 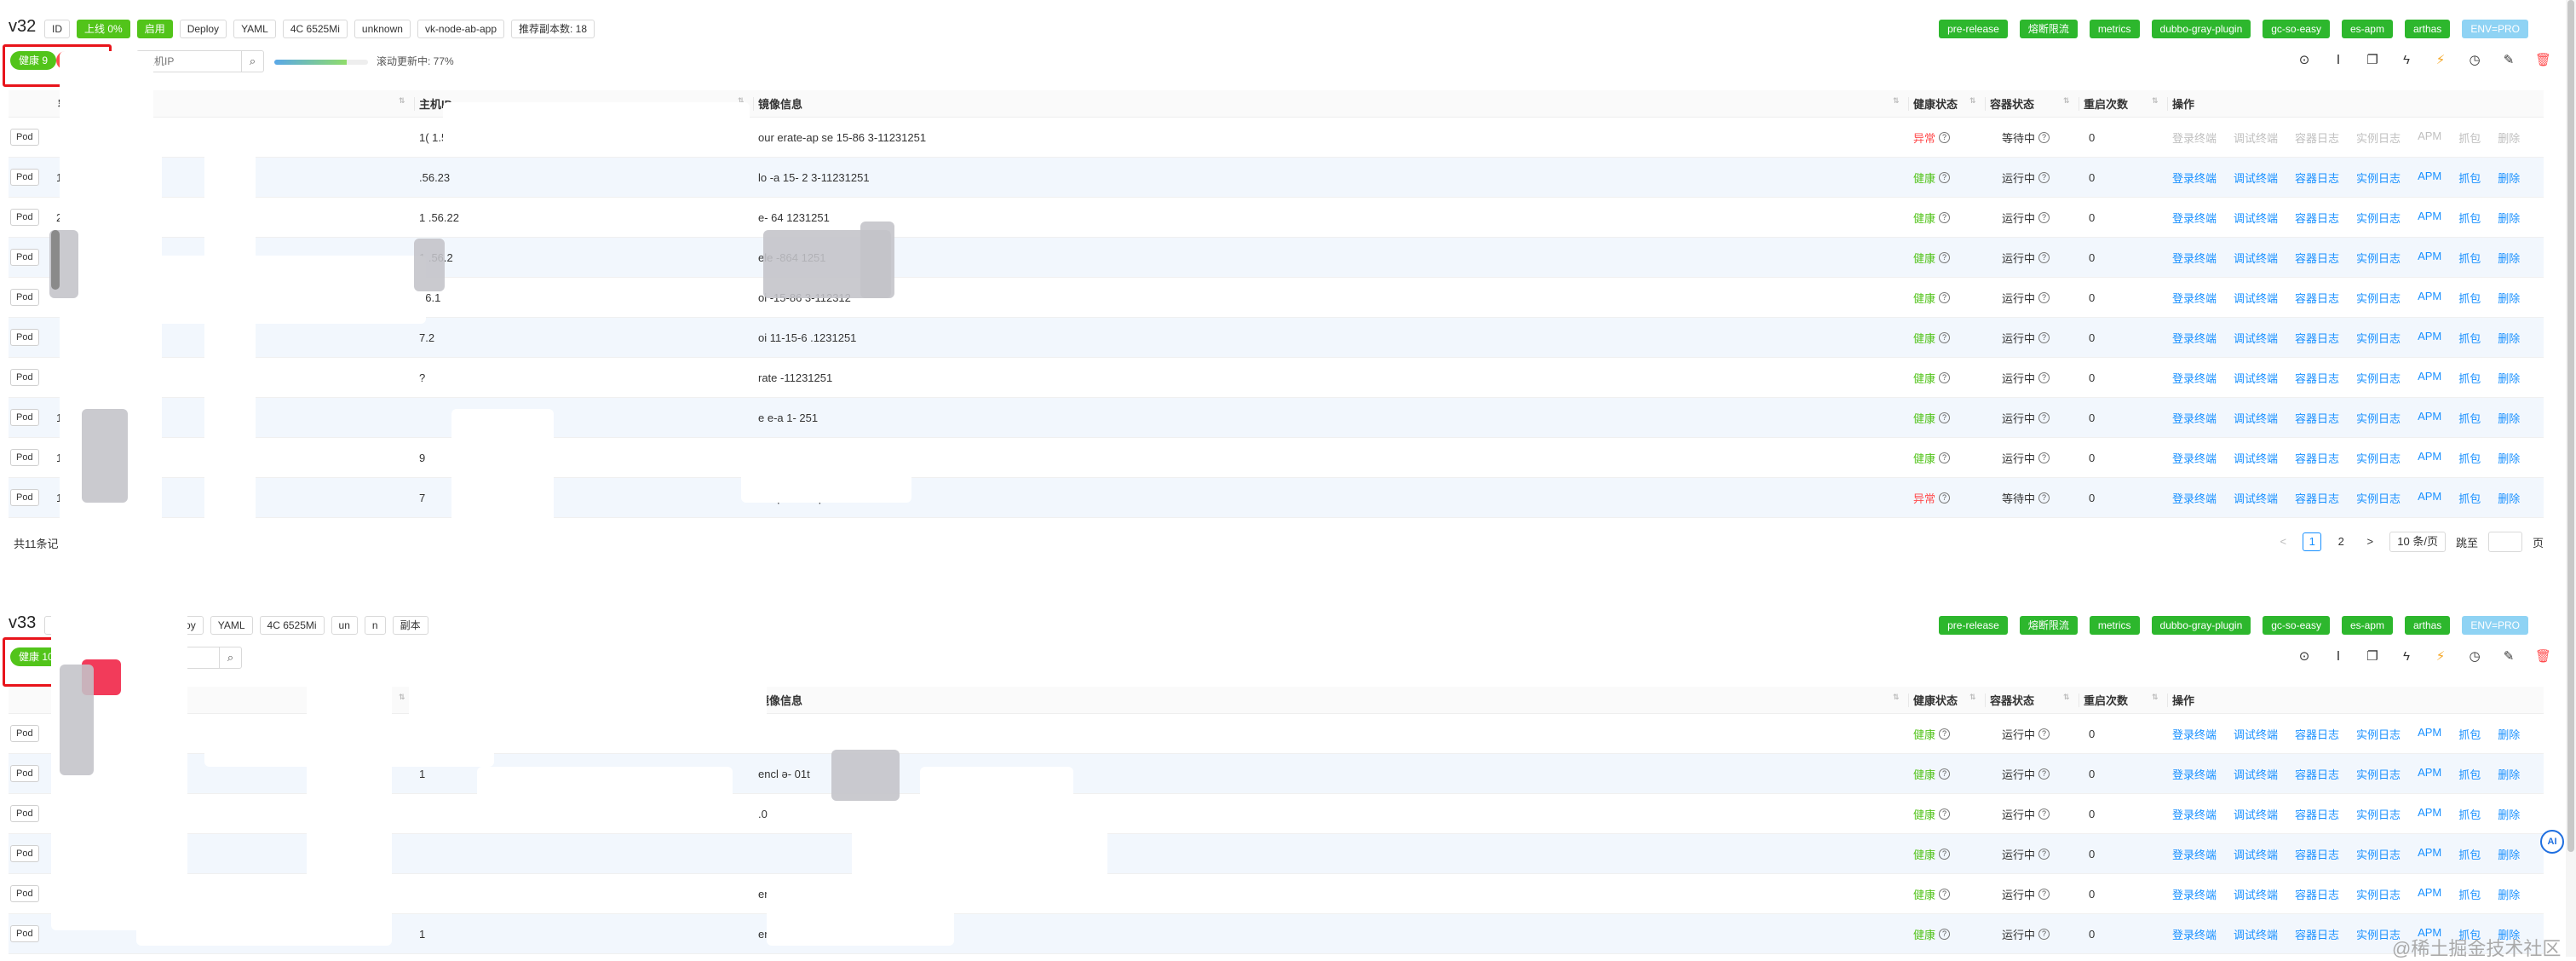 What do you see at coordinates (232, 625) in the screenshot?
I see `version-tag: YAML` at bounding box center [232, 625].